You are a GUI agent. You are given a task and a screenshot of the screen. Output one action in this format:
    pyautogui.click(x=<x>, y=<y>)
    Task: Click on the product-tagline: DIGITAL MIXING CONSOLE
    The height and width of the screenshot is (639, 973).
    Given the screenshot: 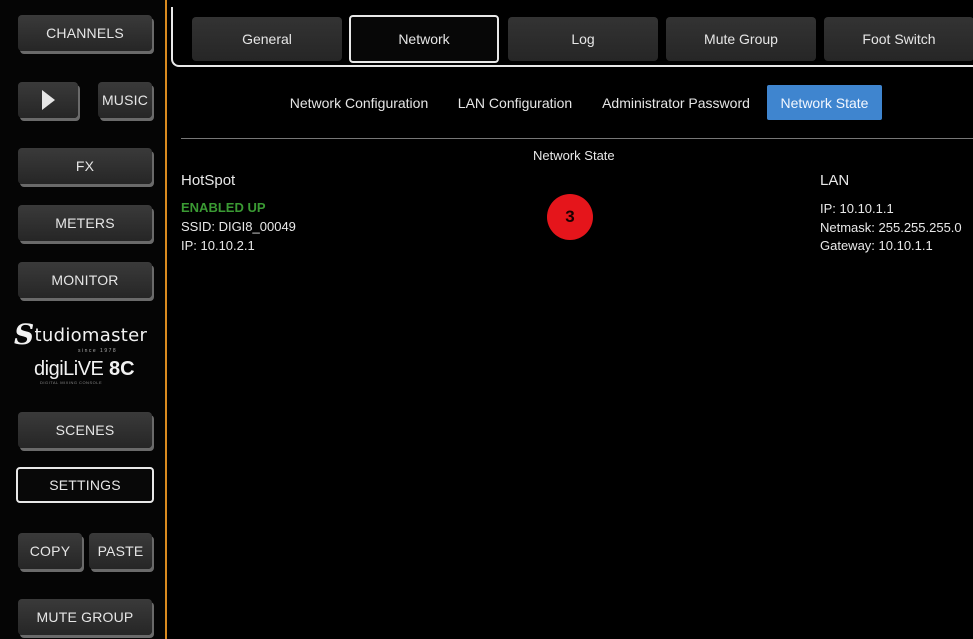 What is the action you would take?
    pyautogui.click(x=71, y=382)
    